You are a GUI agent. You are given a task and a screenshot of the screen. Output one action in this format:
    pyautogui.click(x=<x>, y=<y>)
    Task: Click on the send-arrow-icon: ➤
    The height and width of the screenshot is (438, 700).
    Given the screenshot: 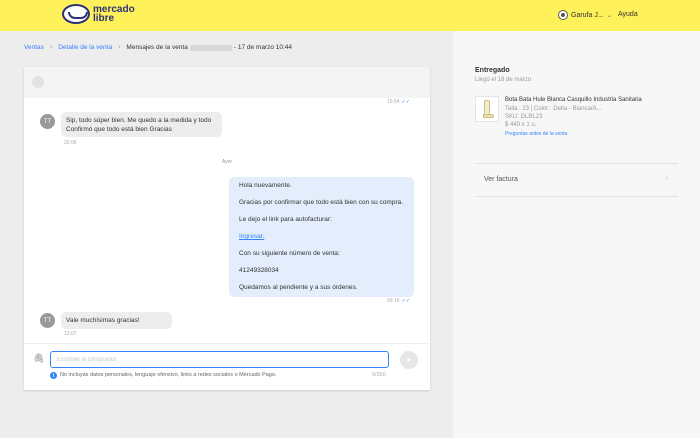 What is the action you would take?
    pyautogui.click(x=409, y=360)
    